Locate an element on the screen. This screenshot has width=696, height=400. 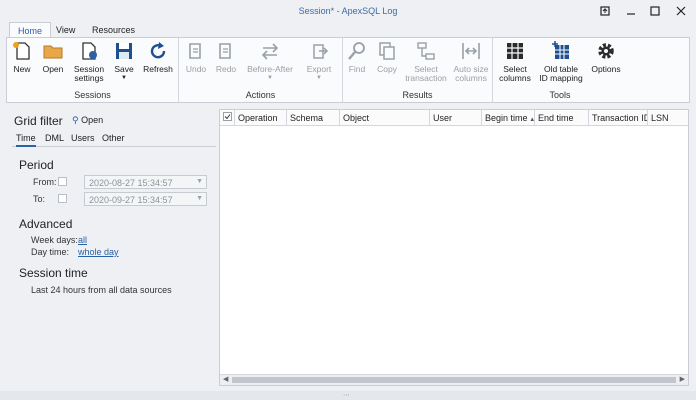
auto-size-columns-button: Auto size columns is located at coordinates (471, 61).